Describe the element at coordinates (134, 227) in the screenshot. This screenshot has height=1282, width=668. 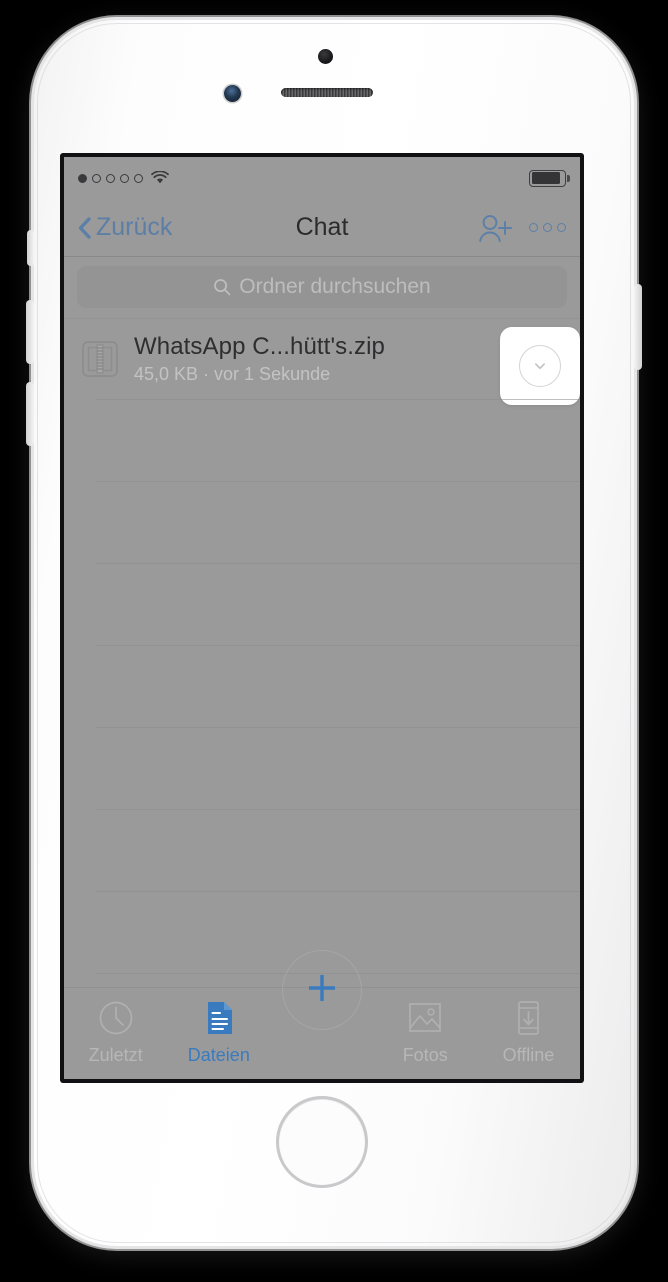
I see `back-button-label: Zurück` at that location.